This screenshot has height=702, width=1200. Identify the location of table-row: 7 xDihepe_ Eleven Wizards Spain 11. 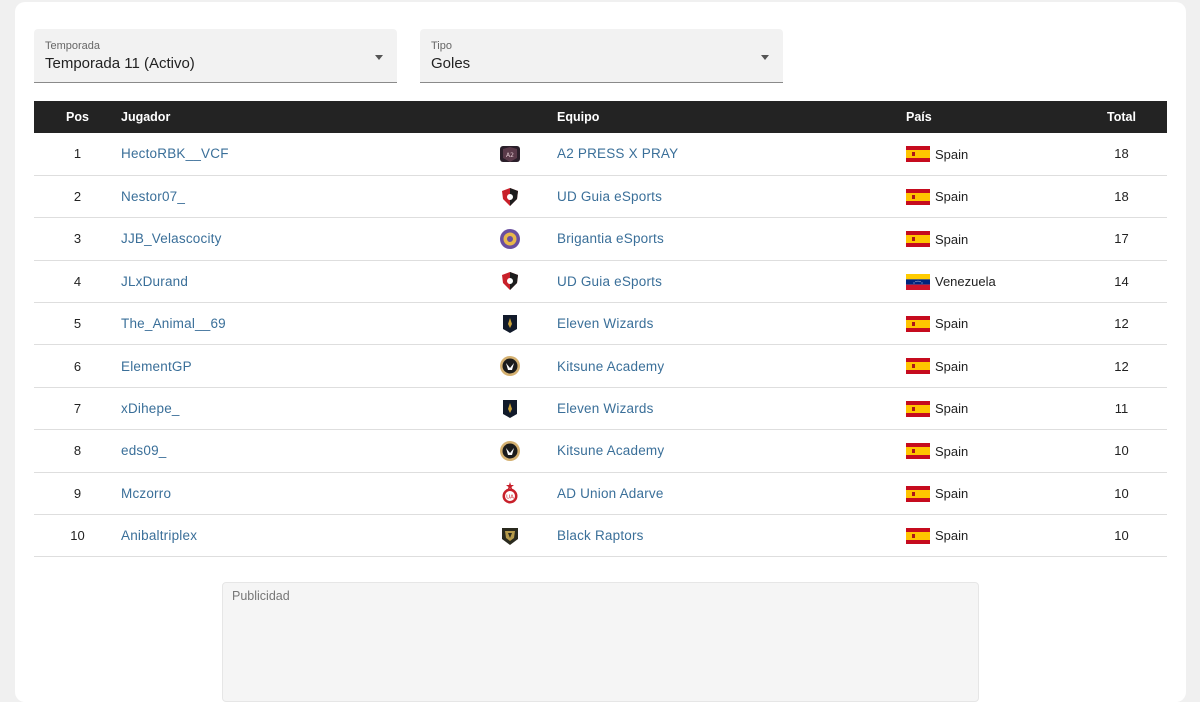
(600, 408).